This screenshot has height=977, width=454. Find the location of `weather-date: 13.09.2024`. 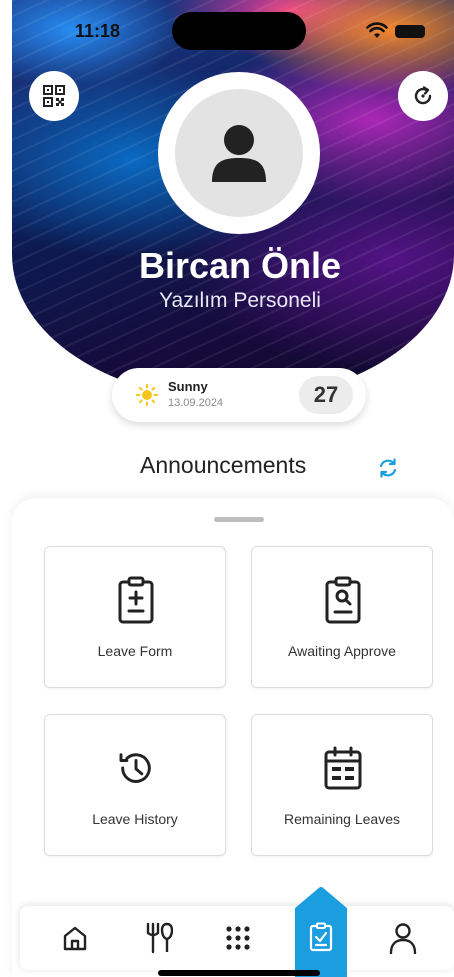

weather-date: 13.09.2024 is located at coordinates (196, 403).